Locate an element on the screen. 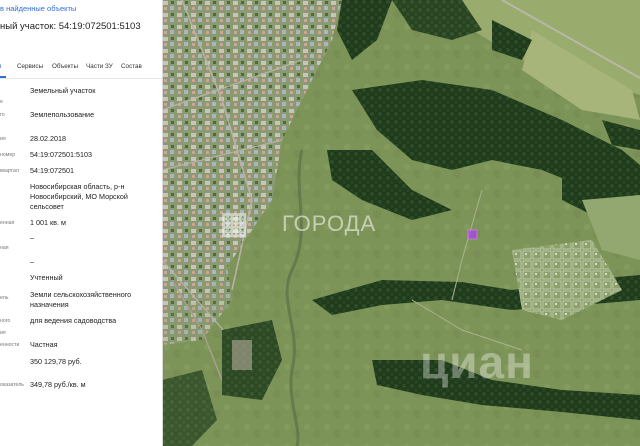 The height and width of the screenshot is (446, 640). tab-parts: Части ЗУ is located at coordinates (99, 66).